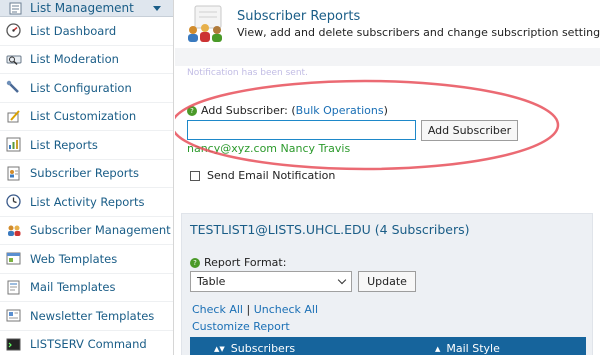  I want to click on newsletter-templates-icon, so click(13, 315).